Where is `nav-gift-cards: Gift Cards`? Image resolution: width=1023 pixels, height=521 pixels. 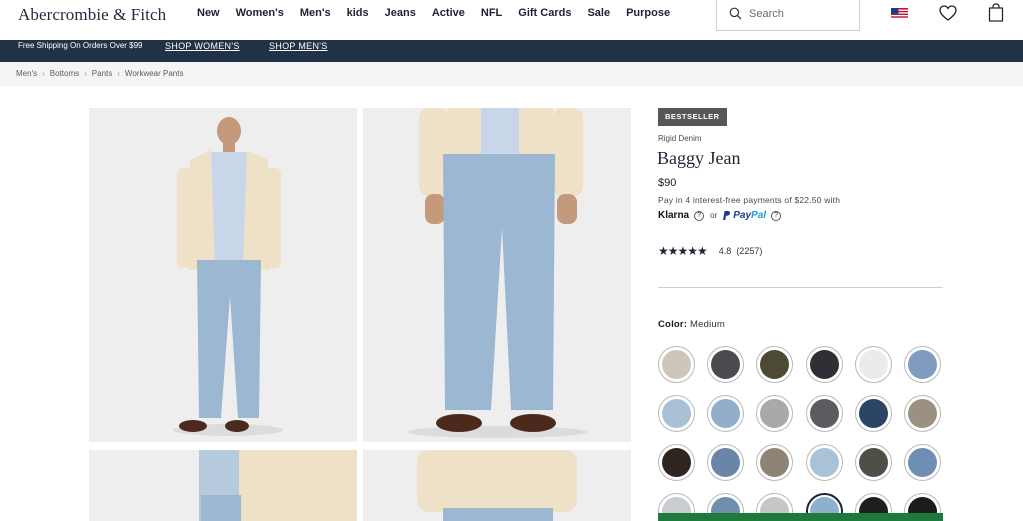
nav-gift-cards: Gift Cards is located at coordinates (544, 13).